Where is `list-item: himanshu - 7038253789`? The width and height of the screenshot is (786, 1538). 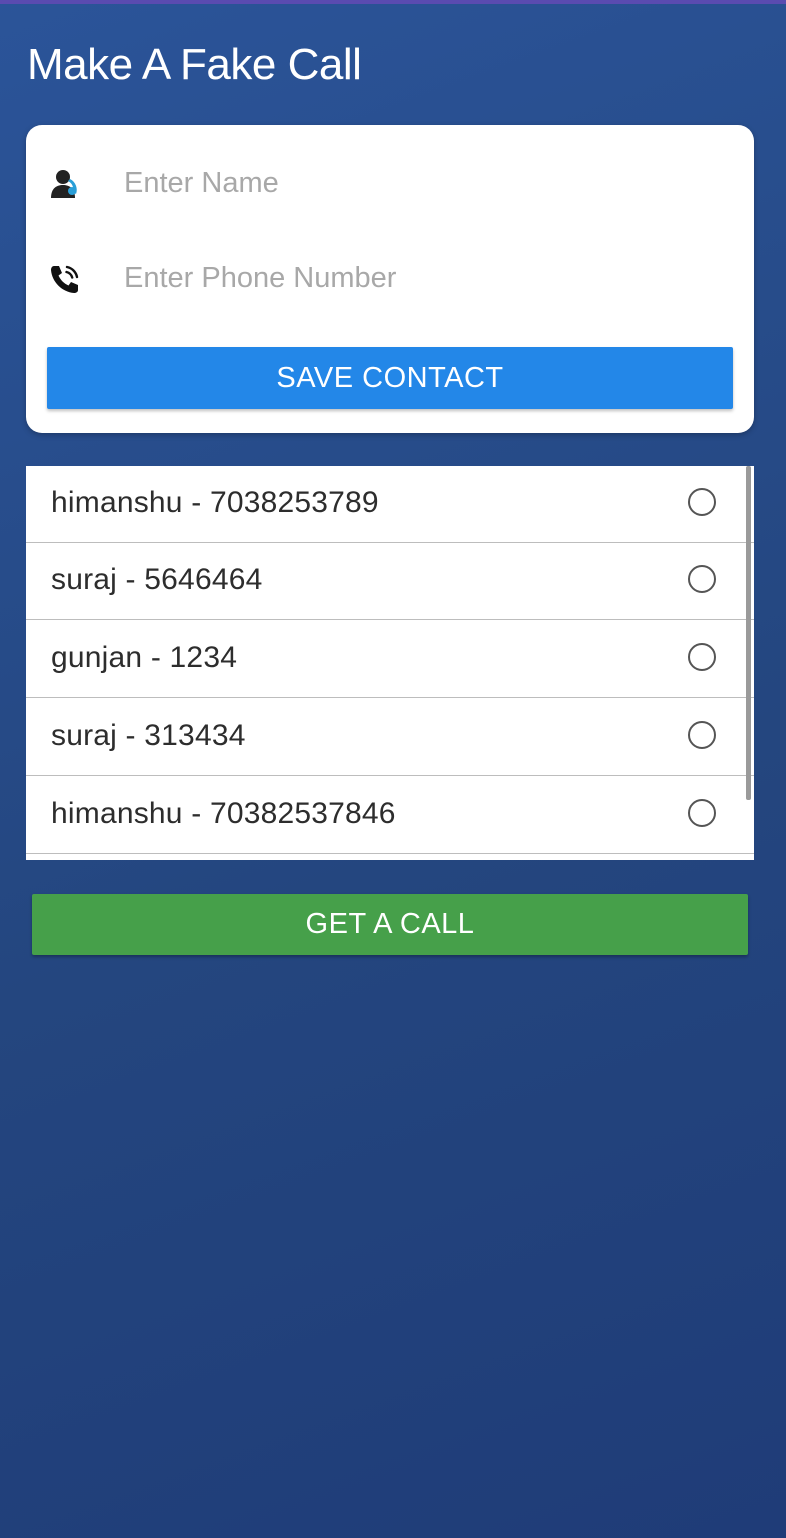
list-item: himanshu - 7038253789 is located at coordinates (390, 504).